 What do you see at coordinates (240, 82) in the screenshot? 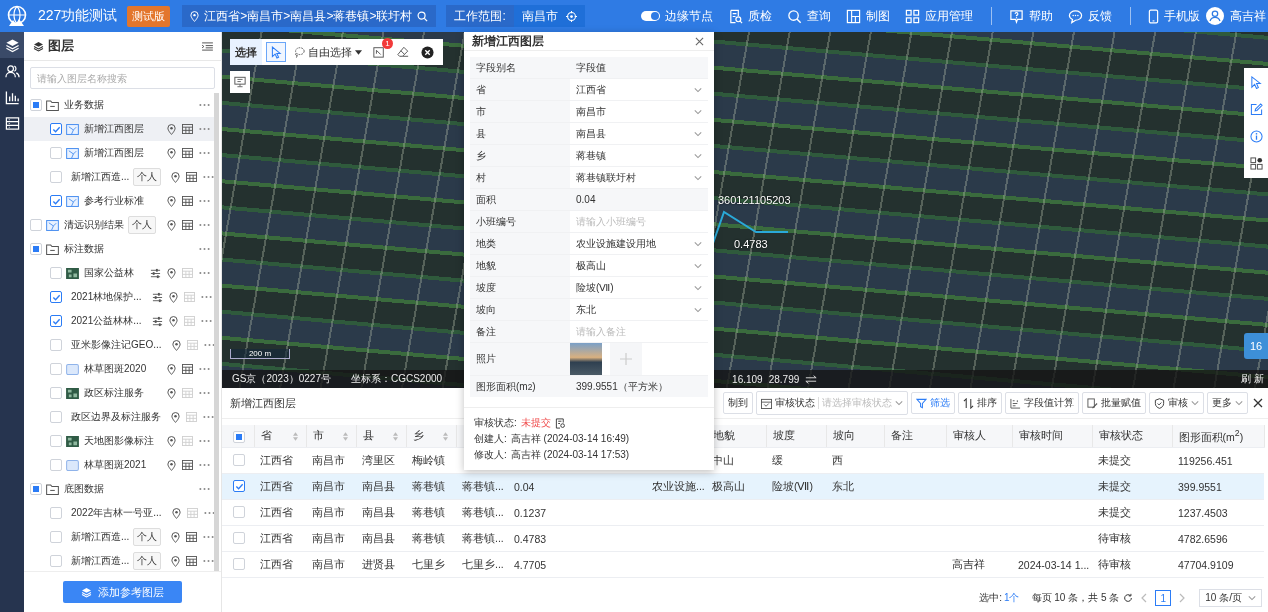
I see `screen-display-button` at bounding box center [240, 82].